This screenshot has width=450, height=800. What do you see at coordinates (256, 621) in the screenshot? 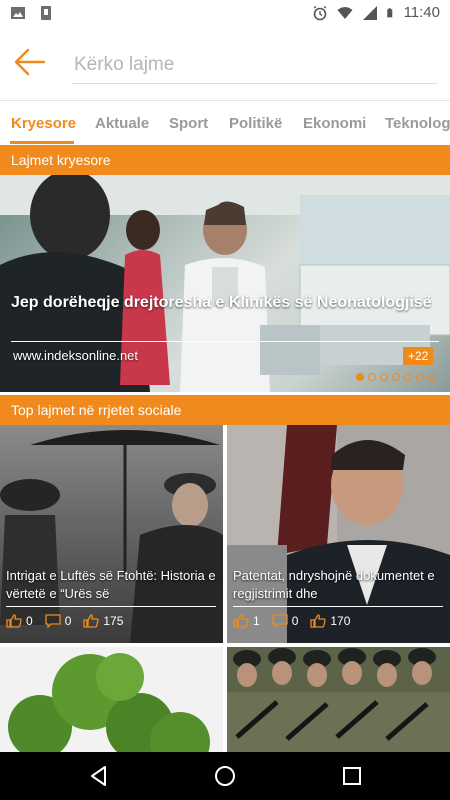
I see `like-count: 1` at bounding box center [256, 621].